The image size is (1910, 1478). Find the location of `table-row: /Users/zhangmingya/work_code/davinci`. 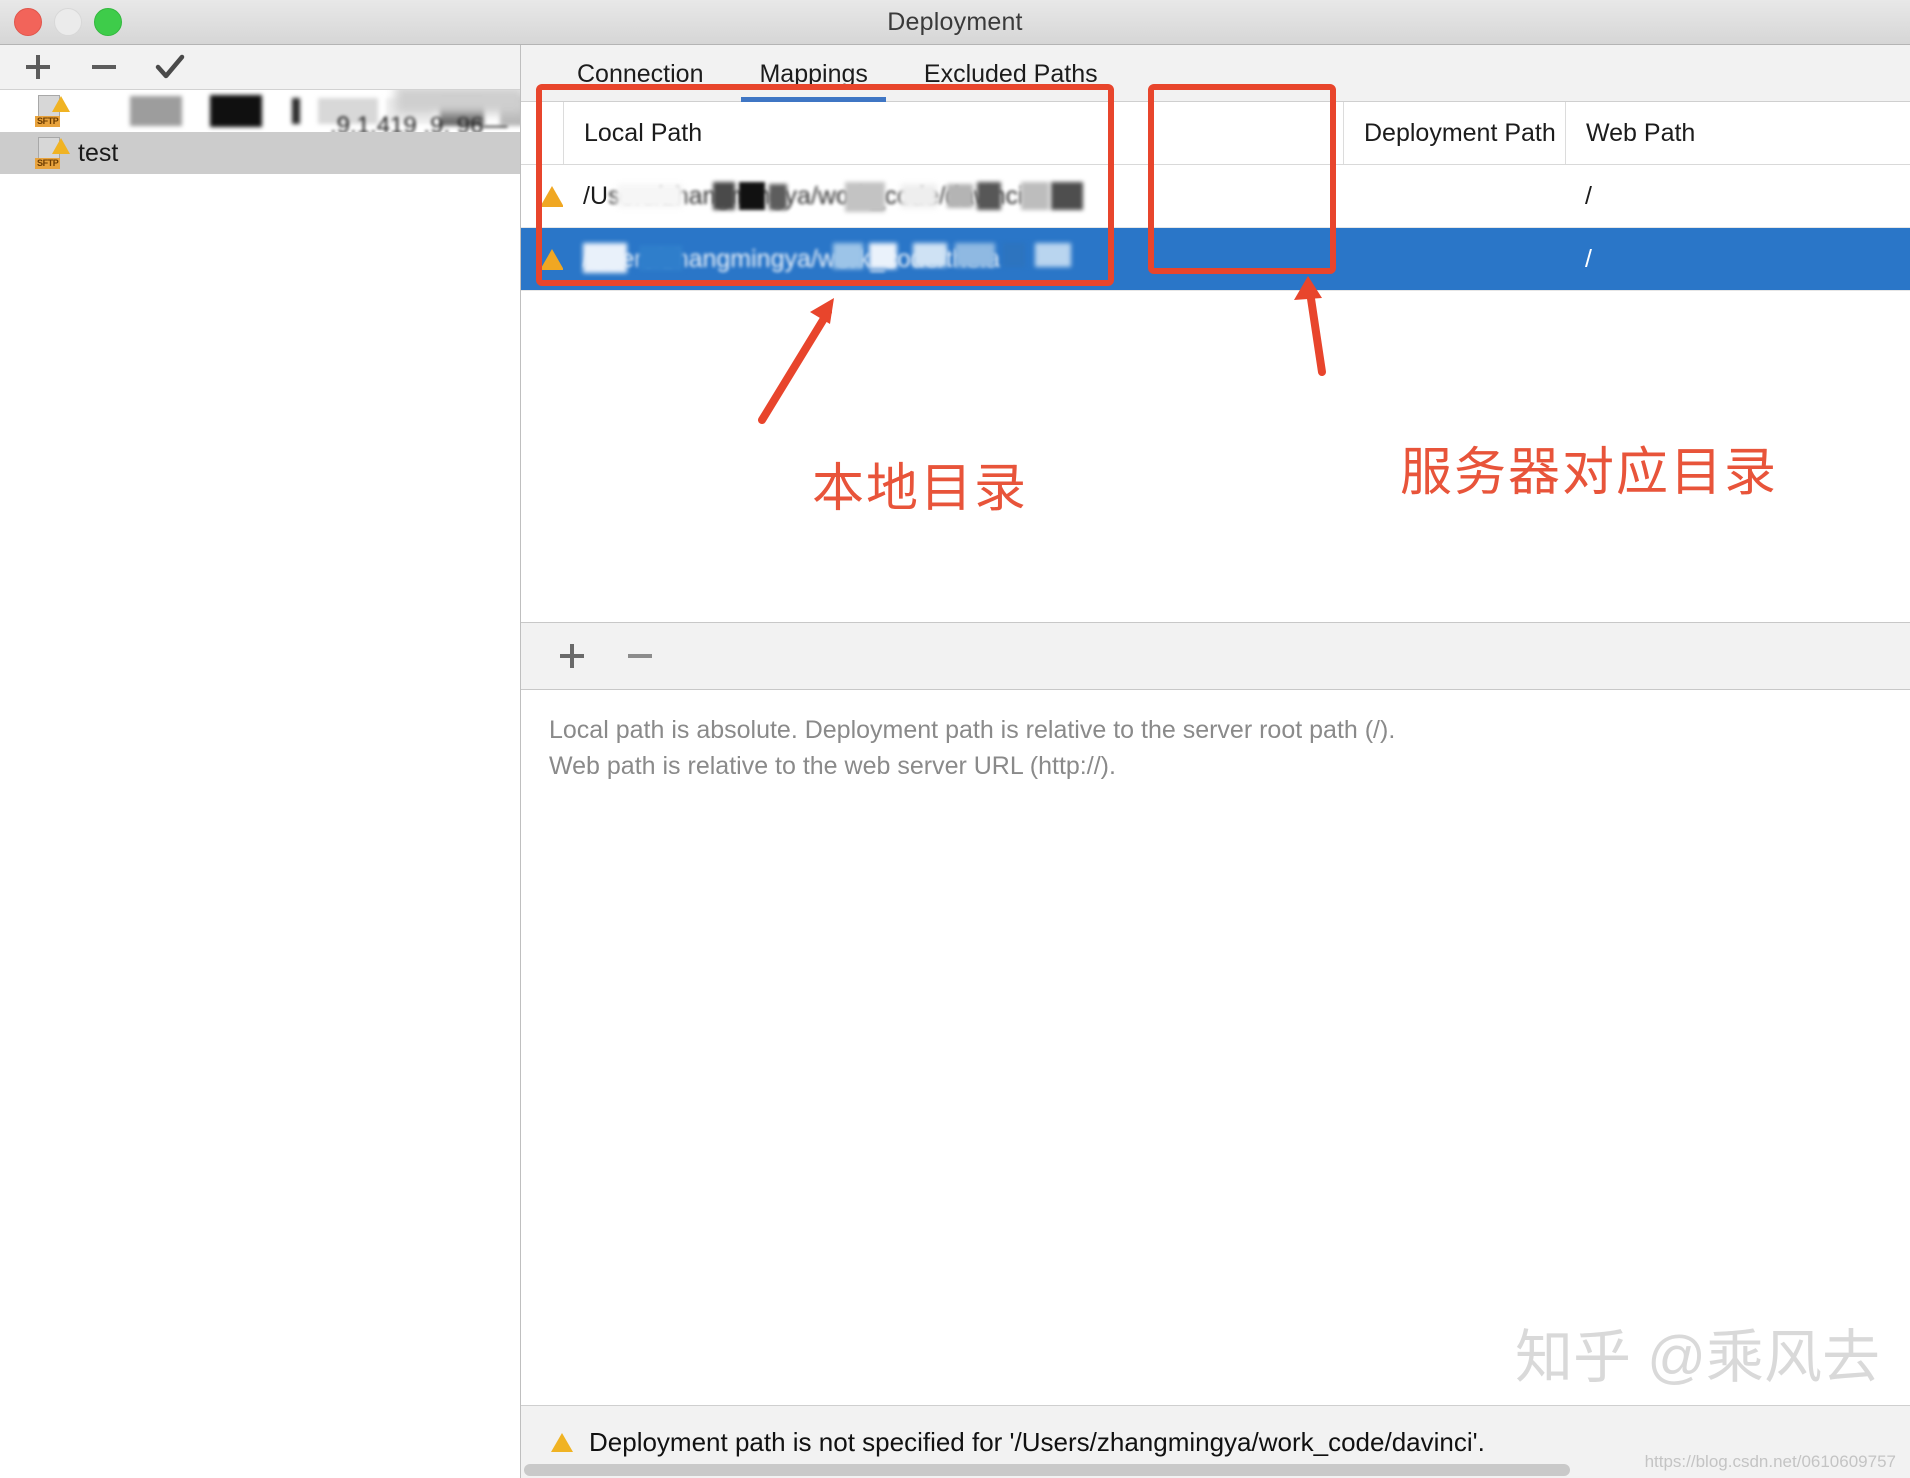

table-row: /Users/zhangmingya/work_code/davinci is located at coordinates (1215, 196).